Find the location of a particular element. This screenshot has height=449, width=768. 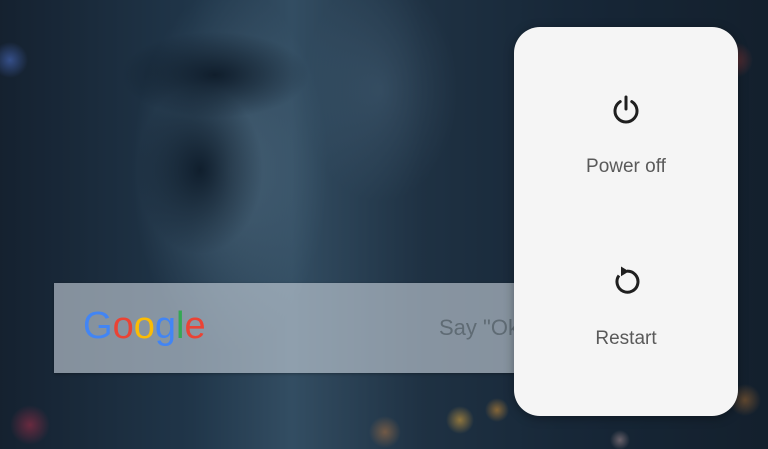

google-search-bar: Google Say "Ok is located at coordinates (289, 328).